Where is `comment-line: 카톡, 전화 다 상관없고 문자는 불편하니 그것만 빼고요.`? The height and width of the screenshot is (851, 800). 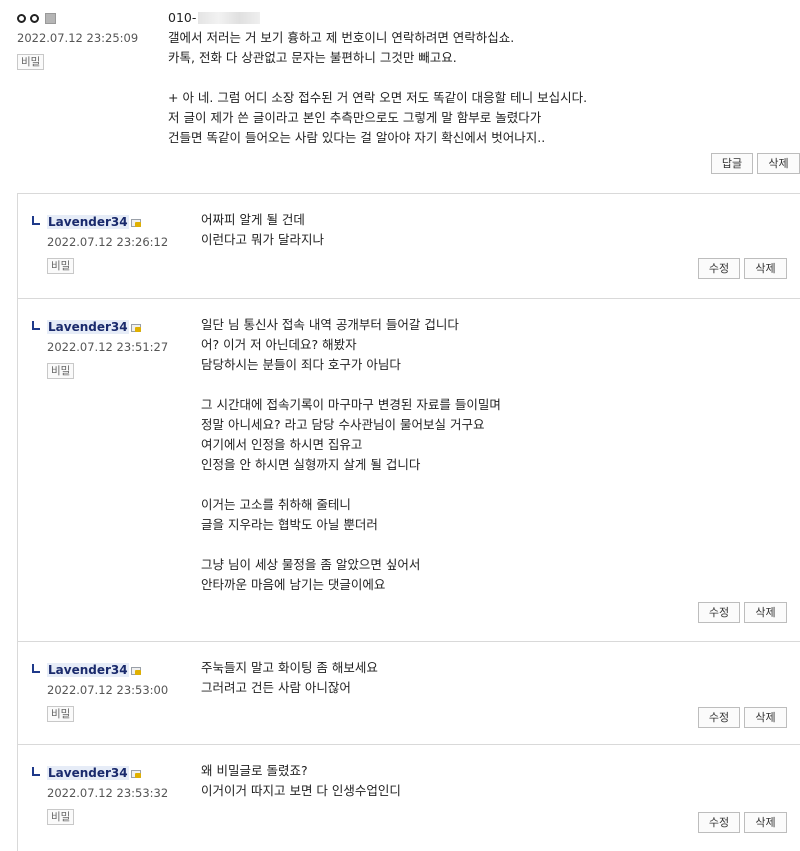 comment-line: 카톡, 전화 다 상관없고 문자는 불편하니 그것만 빼고요. is located at coordinates (312, 57).